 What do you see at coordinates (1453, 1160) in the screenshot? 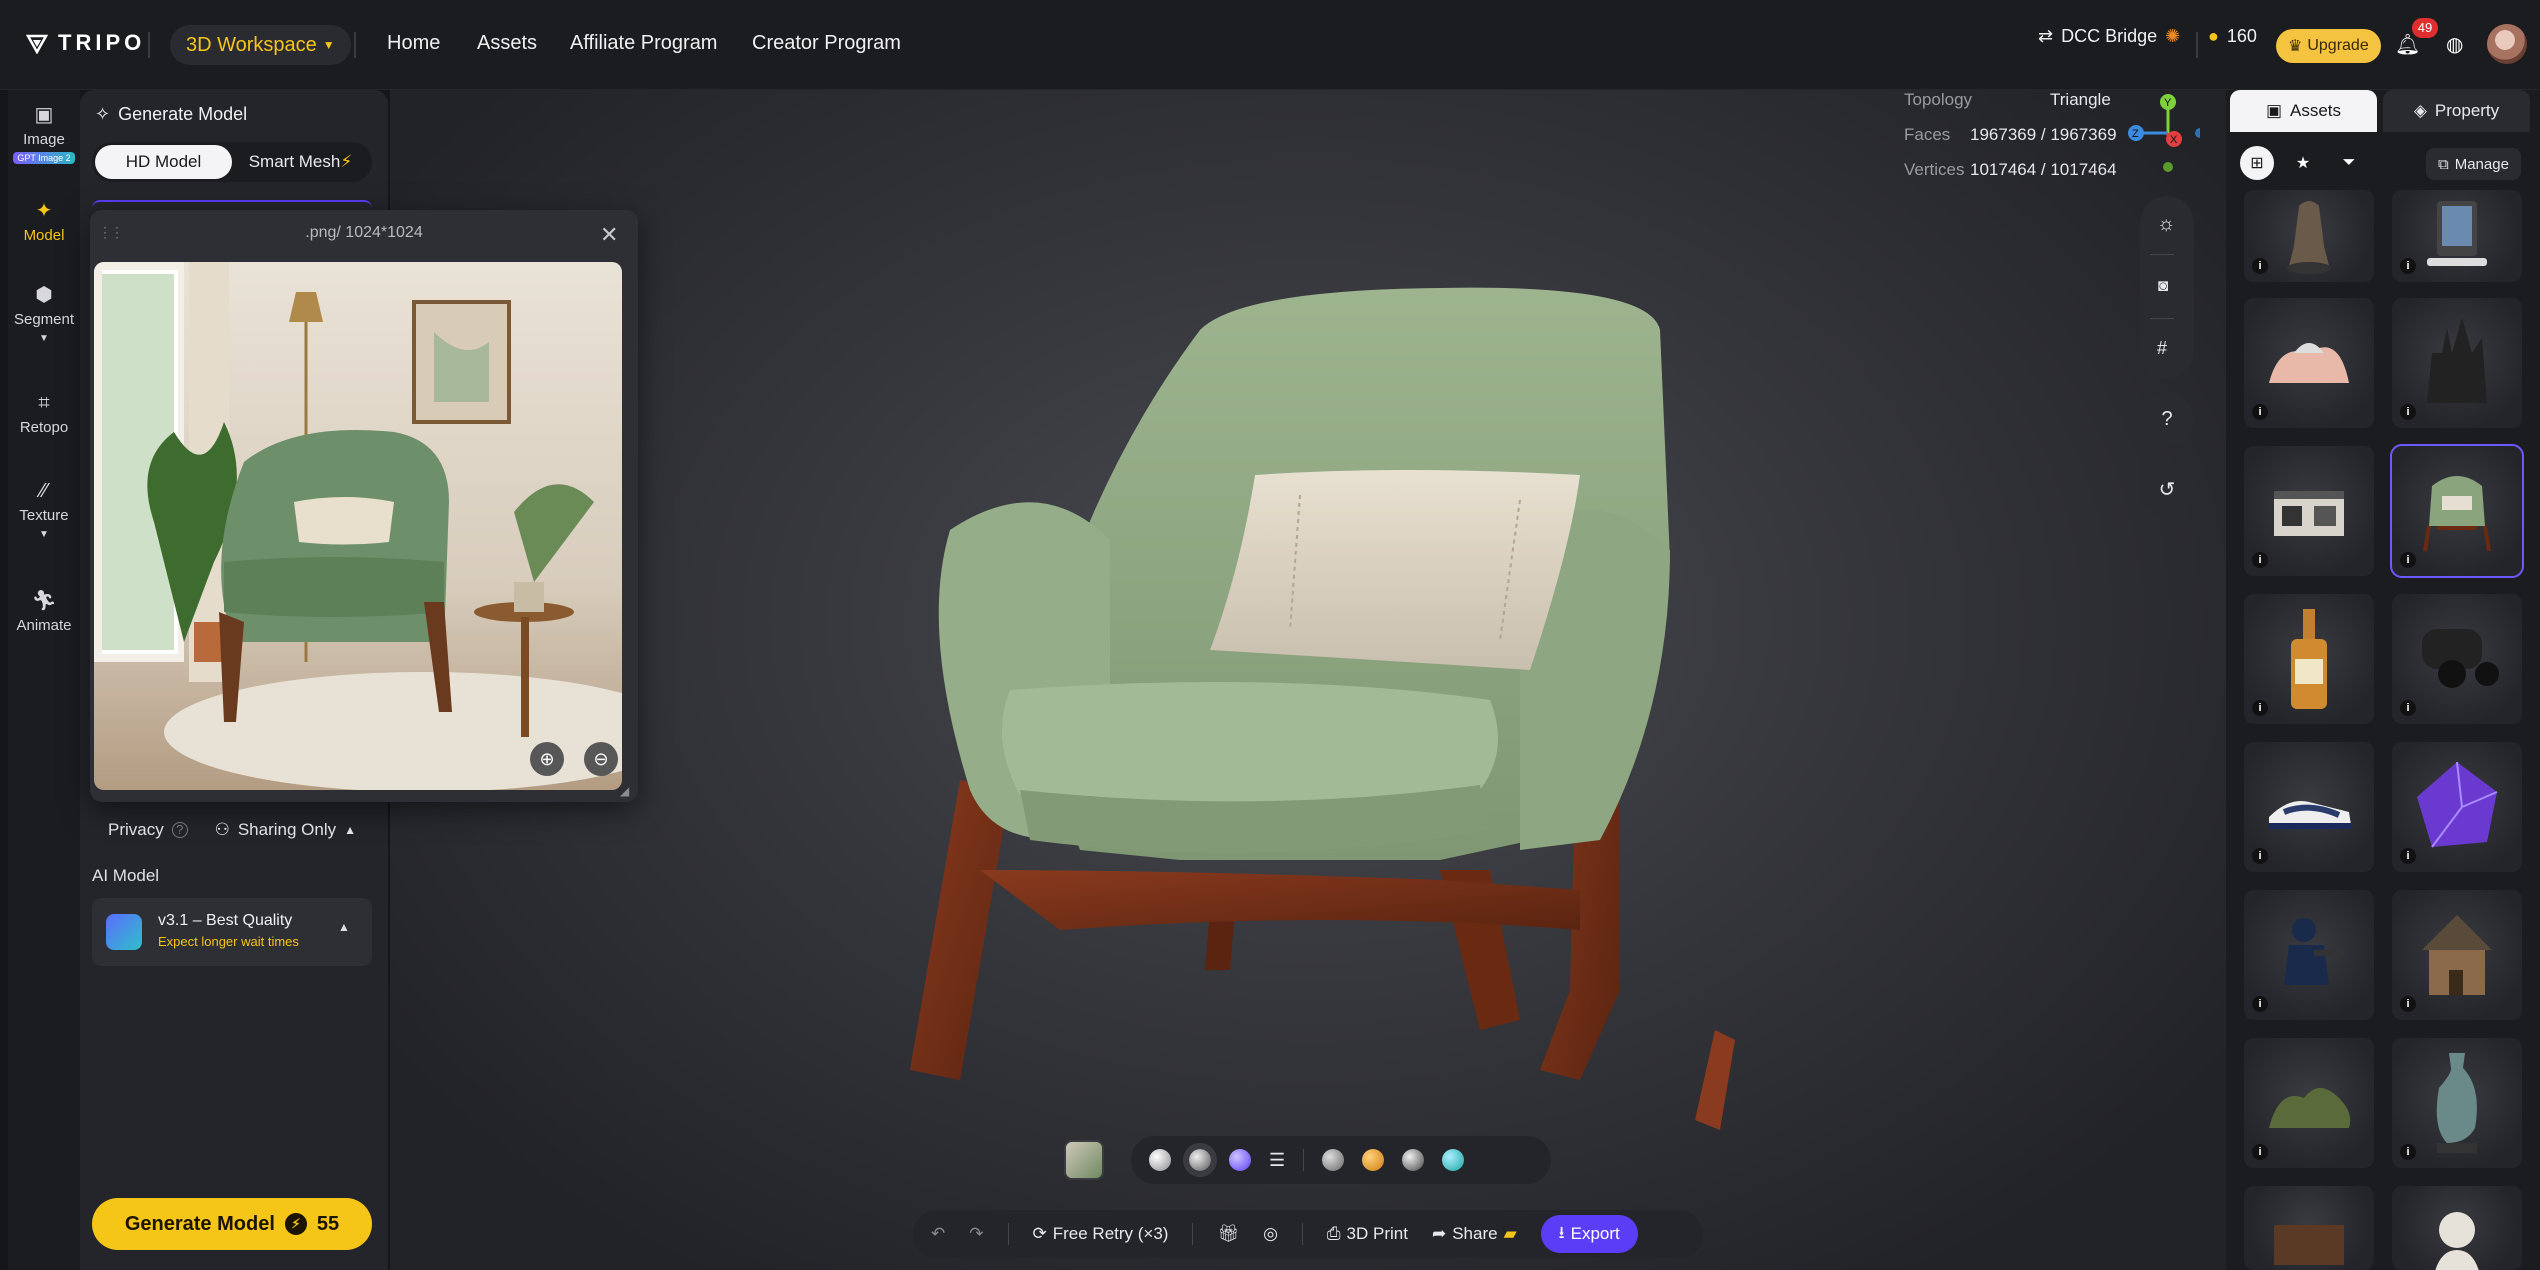
I see `cool-env-icon` at bounding box center [1453, 1160].